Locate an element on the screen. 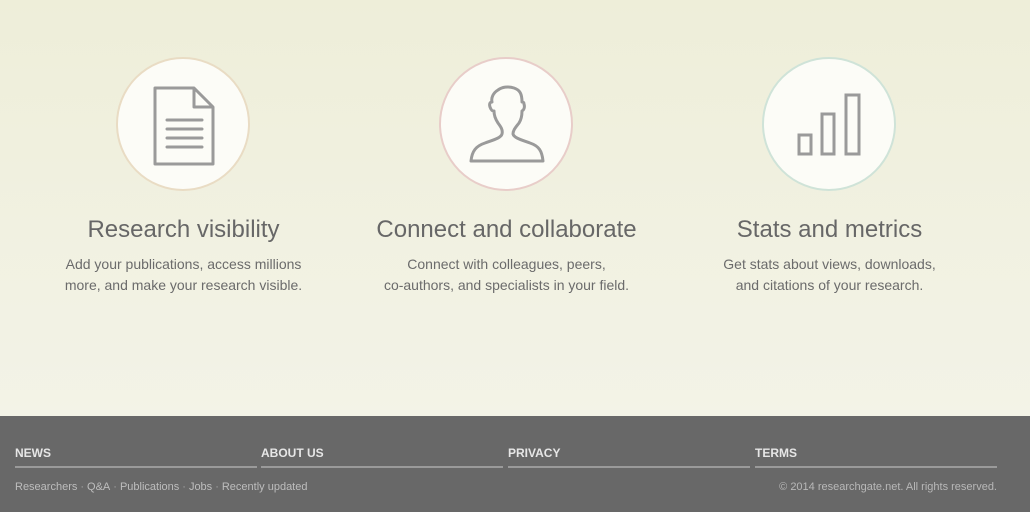  footer-section-about: ABOUT US is located at coordinates (382, 456).